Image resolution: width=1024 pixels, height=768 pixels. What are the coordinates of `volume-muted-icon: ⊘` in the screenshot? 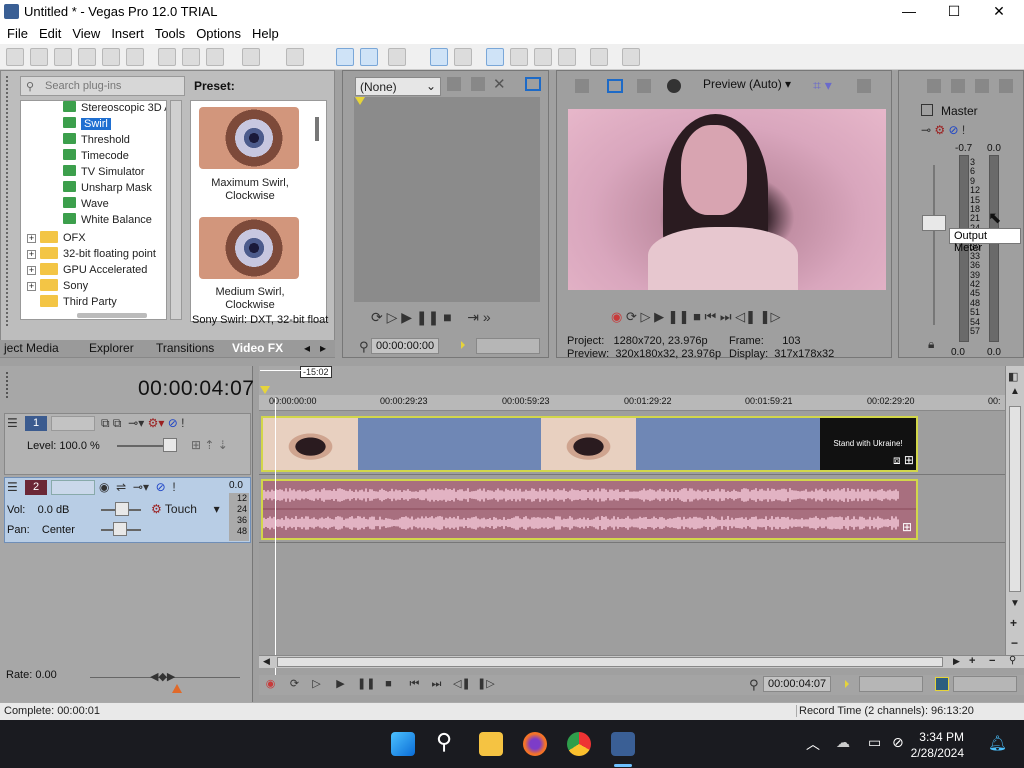 It's located at (898, 742).